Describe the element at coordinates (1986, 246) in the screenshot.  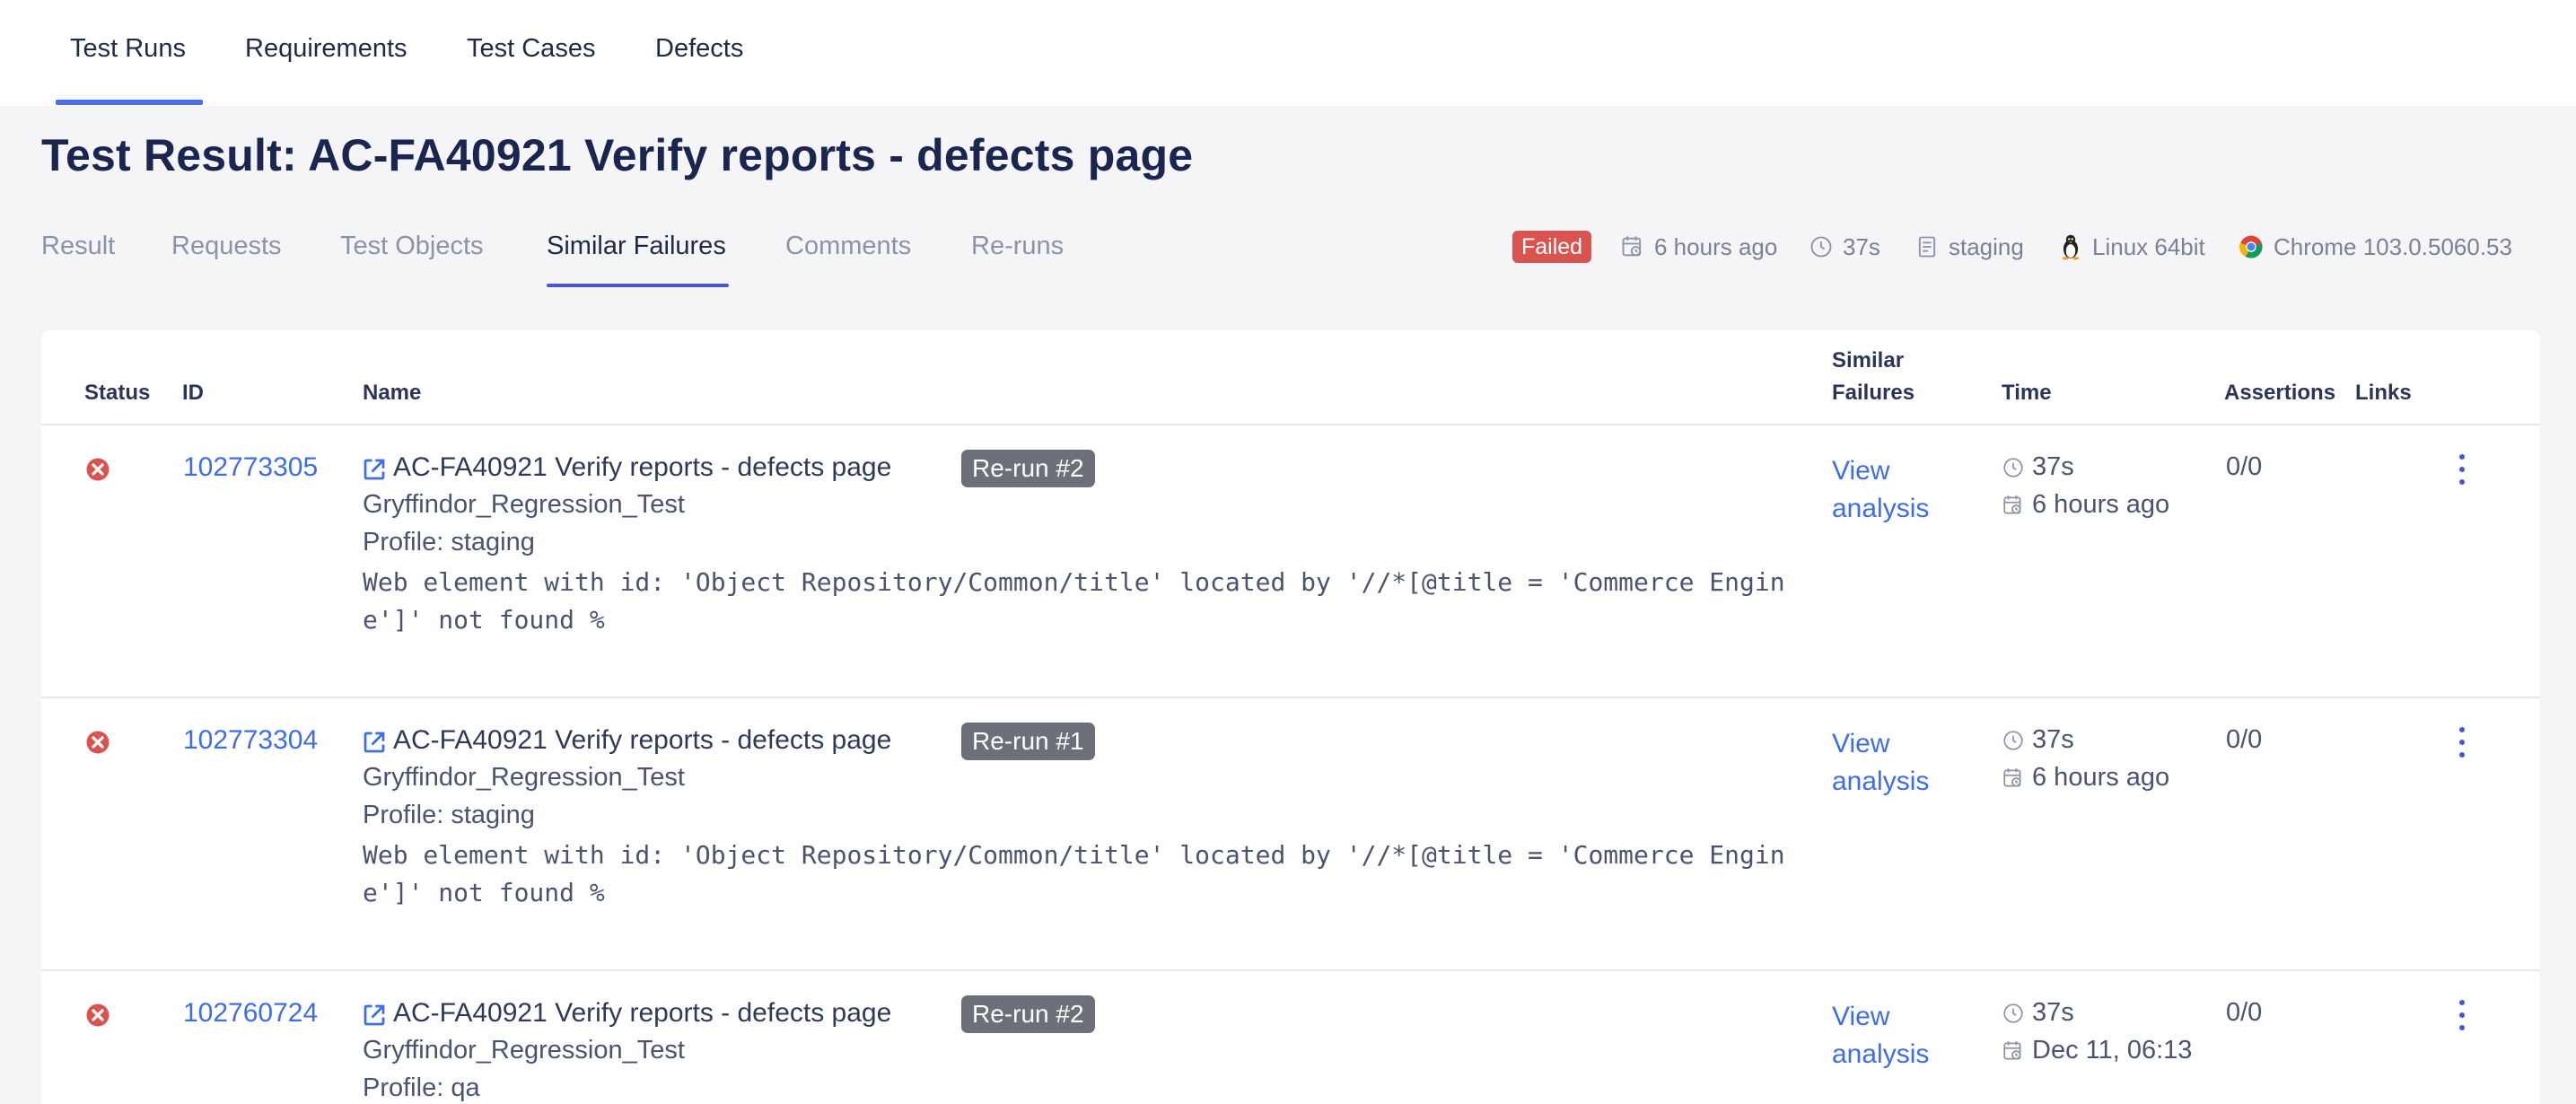
I see `meta-profile-text: staging` at that location.